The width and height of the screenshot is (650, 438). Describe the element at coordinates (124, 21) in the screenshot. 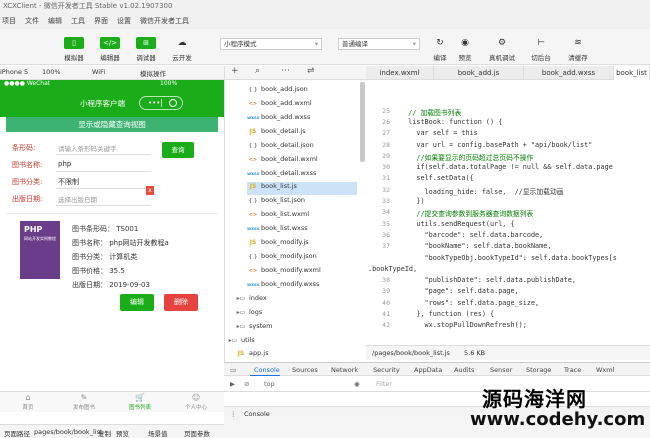

I see `menu-settings: 设置` at that location.